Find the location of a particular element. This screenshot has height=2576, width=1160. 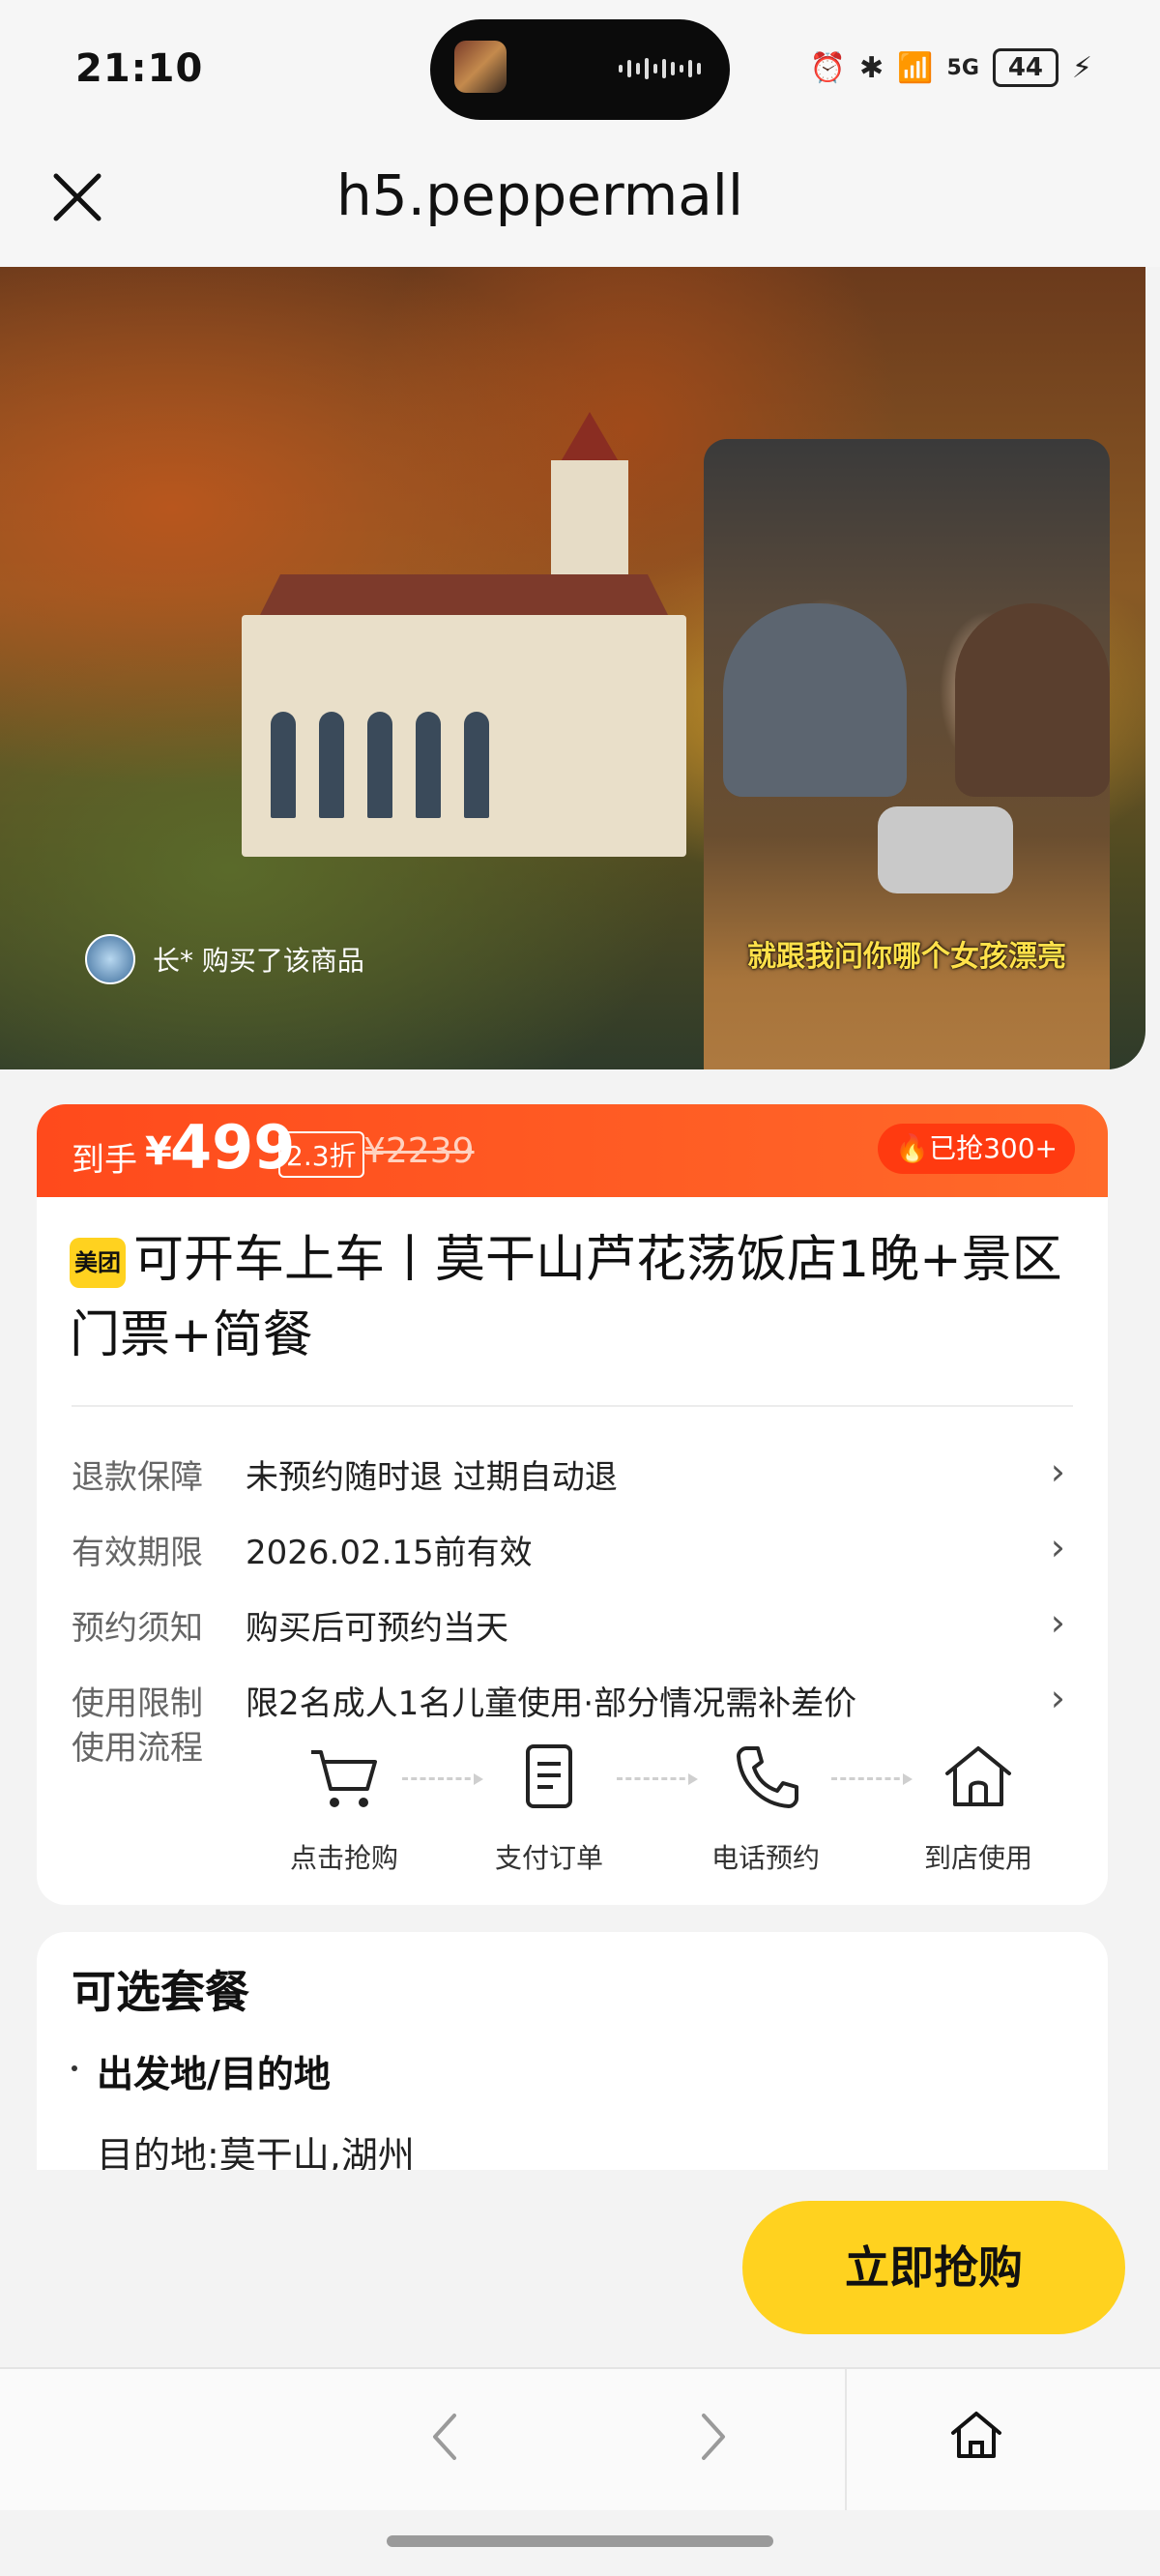

browser-header: h5.peppermall is located at coordinates (580, 206).